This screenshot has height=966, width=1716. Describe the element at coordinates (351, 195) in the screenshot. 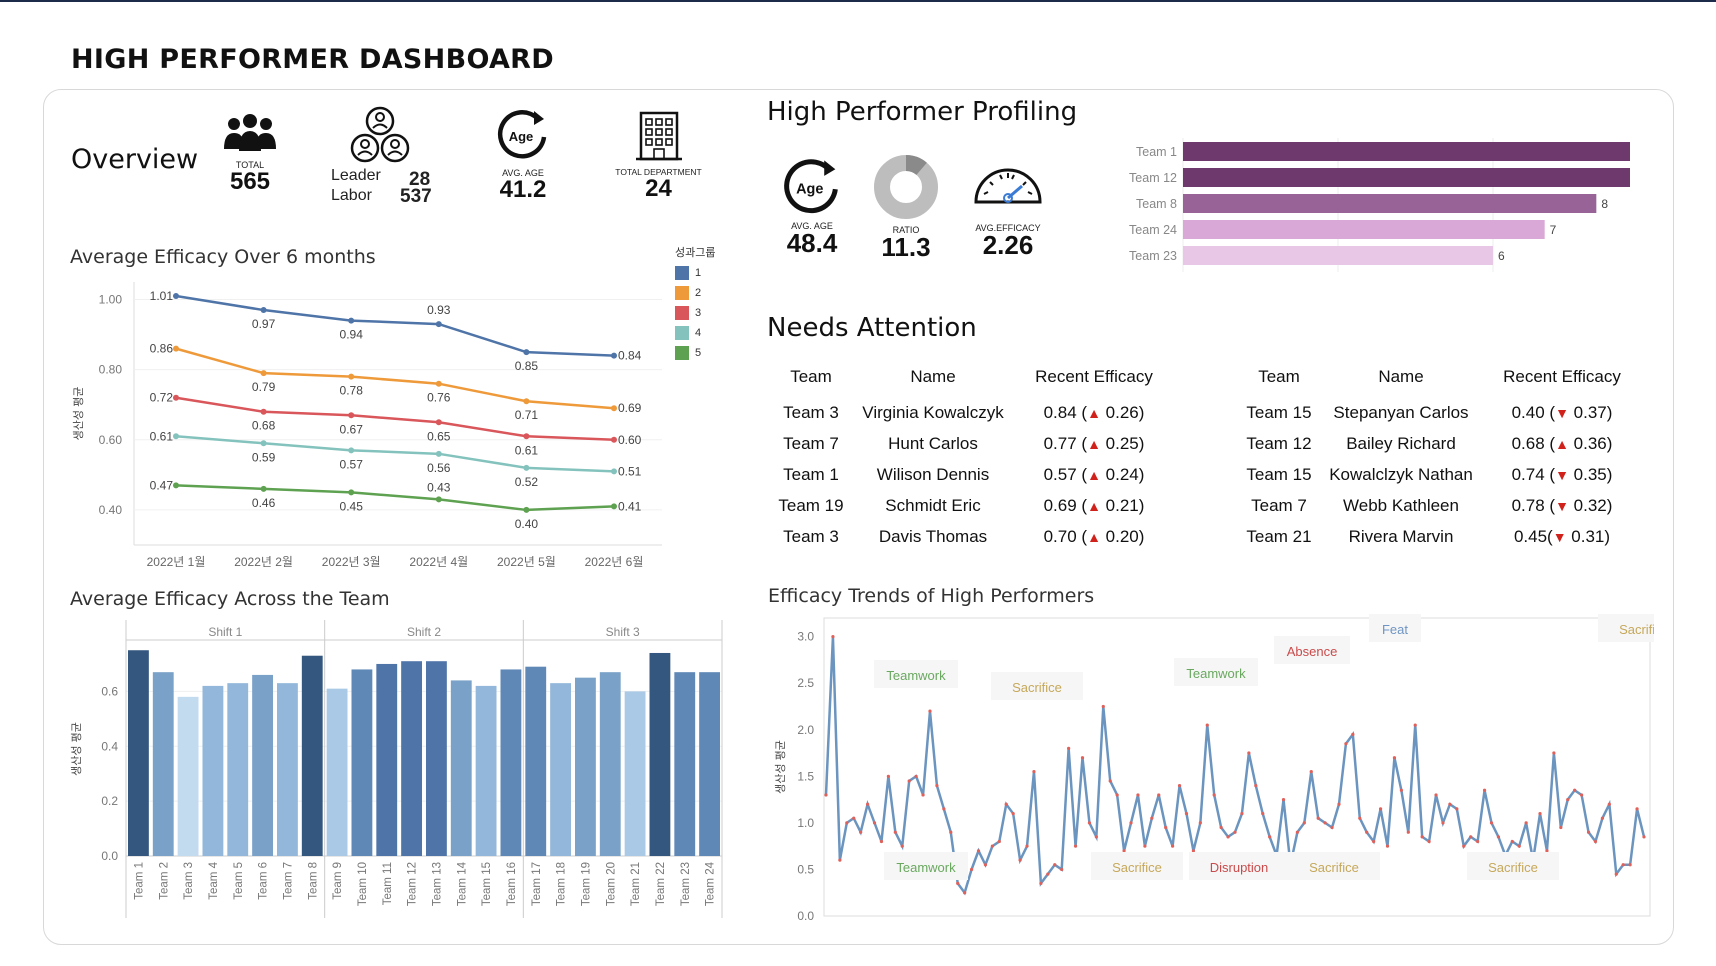

I see `labor-label: Labor` at that location.